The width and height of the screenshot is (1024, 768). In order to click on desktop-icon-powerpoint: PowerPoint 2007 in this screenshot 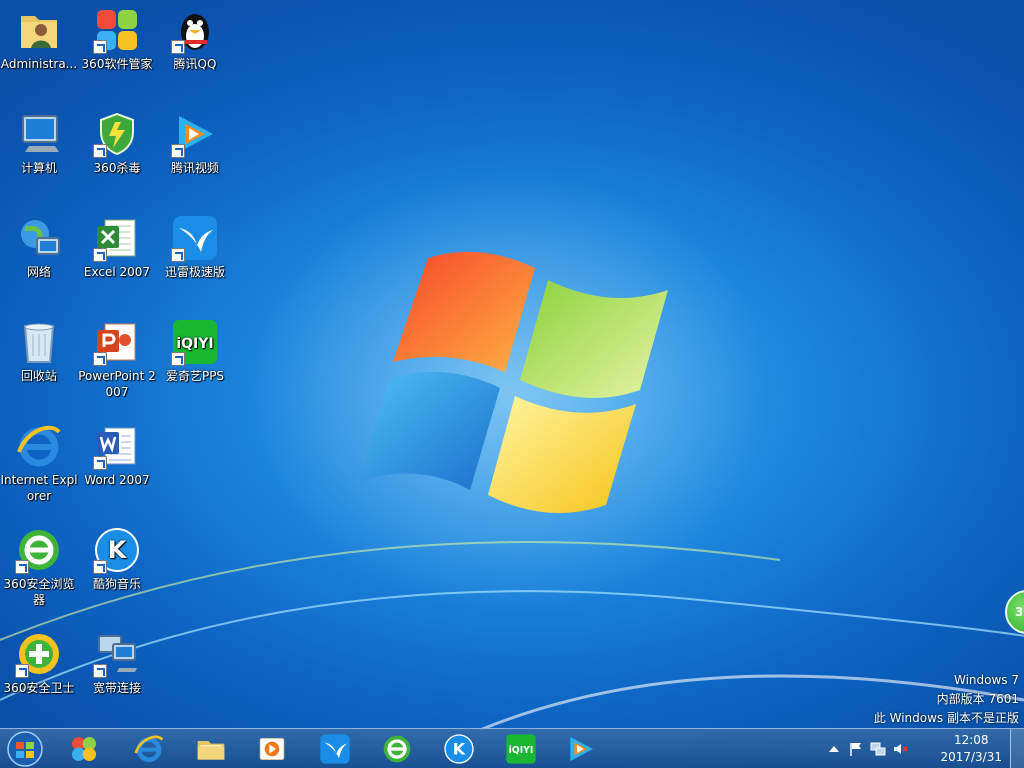, I will do `click(117, 359)`.